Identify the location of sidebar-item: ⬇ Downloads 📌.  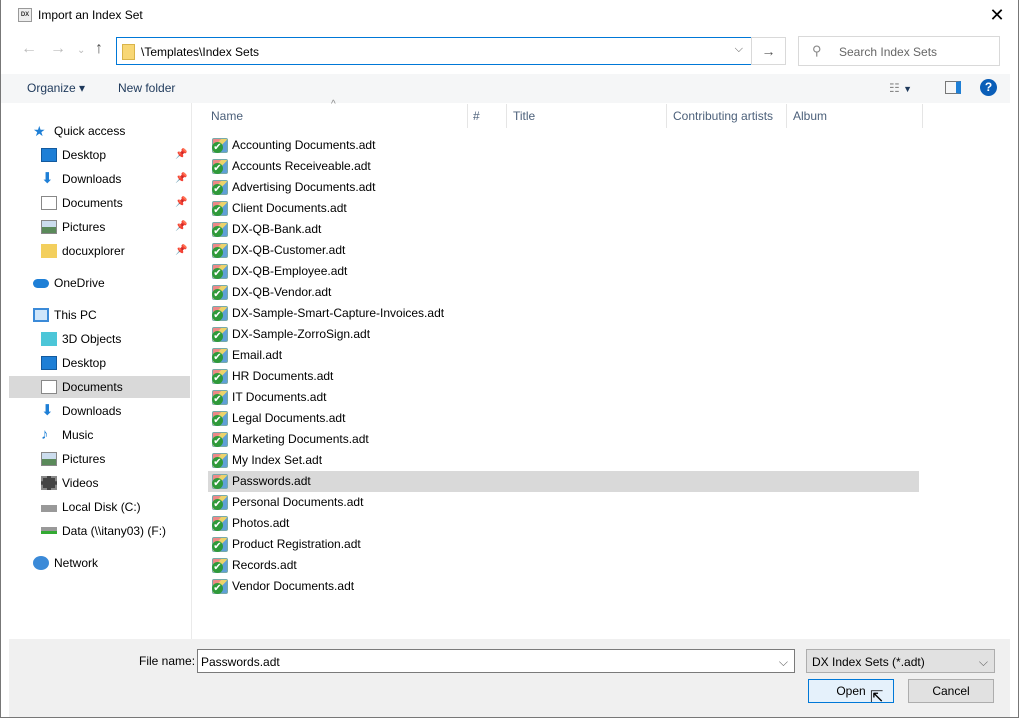
(99, 179).